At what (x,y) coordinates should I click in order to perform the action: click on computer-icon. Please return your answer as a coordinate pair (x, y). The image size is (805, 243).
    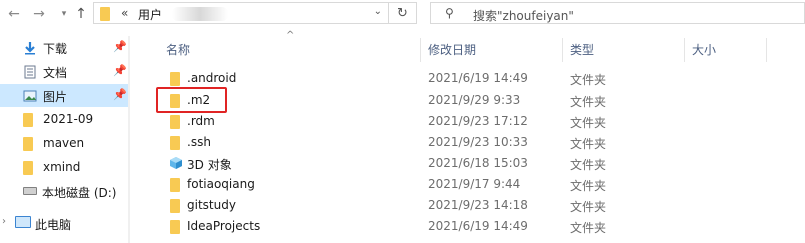
    Looking at the image, I should click on (23, 222).